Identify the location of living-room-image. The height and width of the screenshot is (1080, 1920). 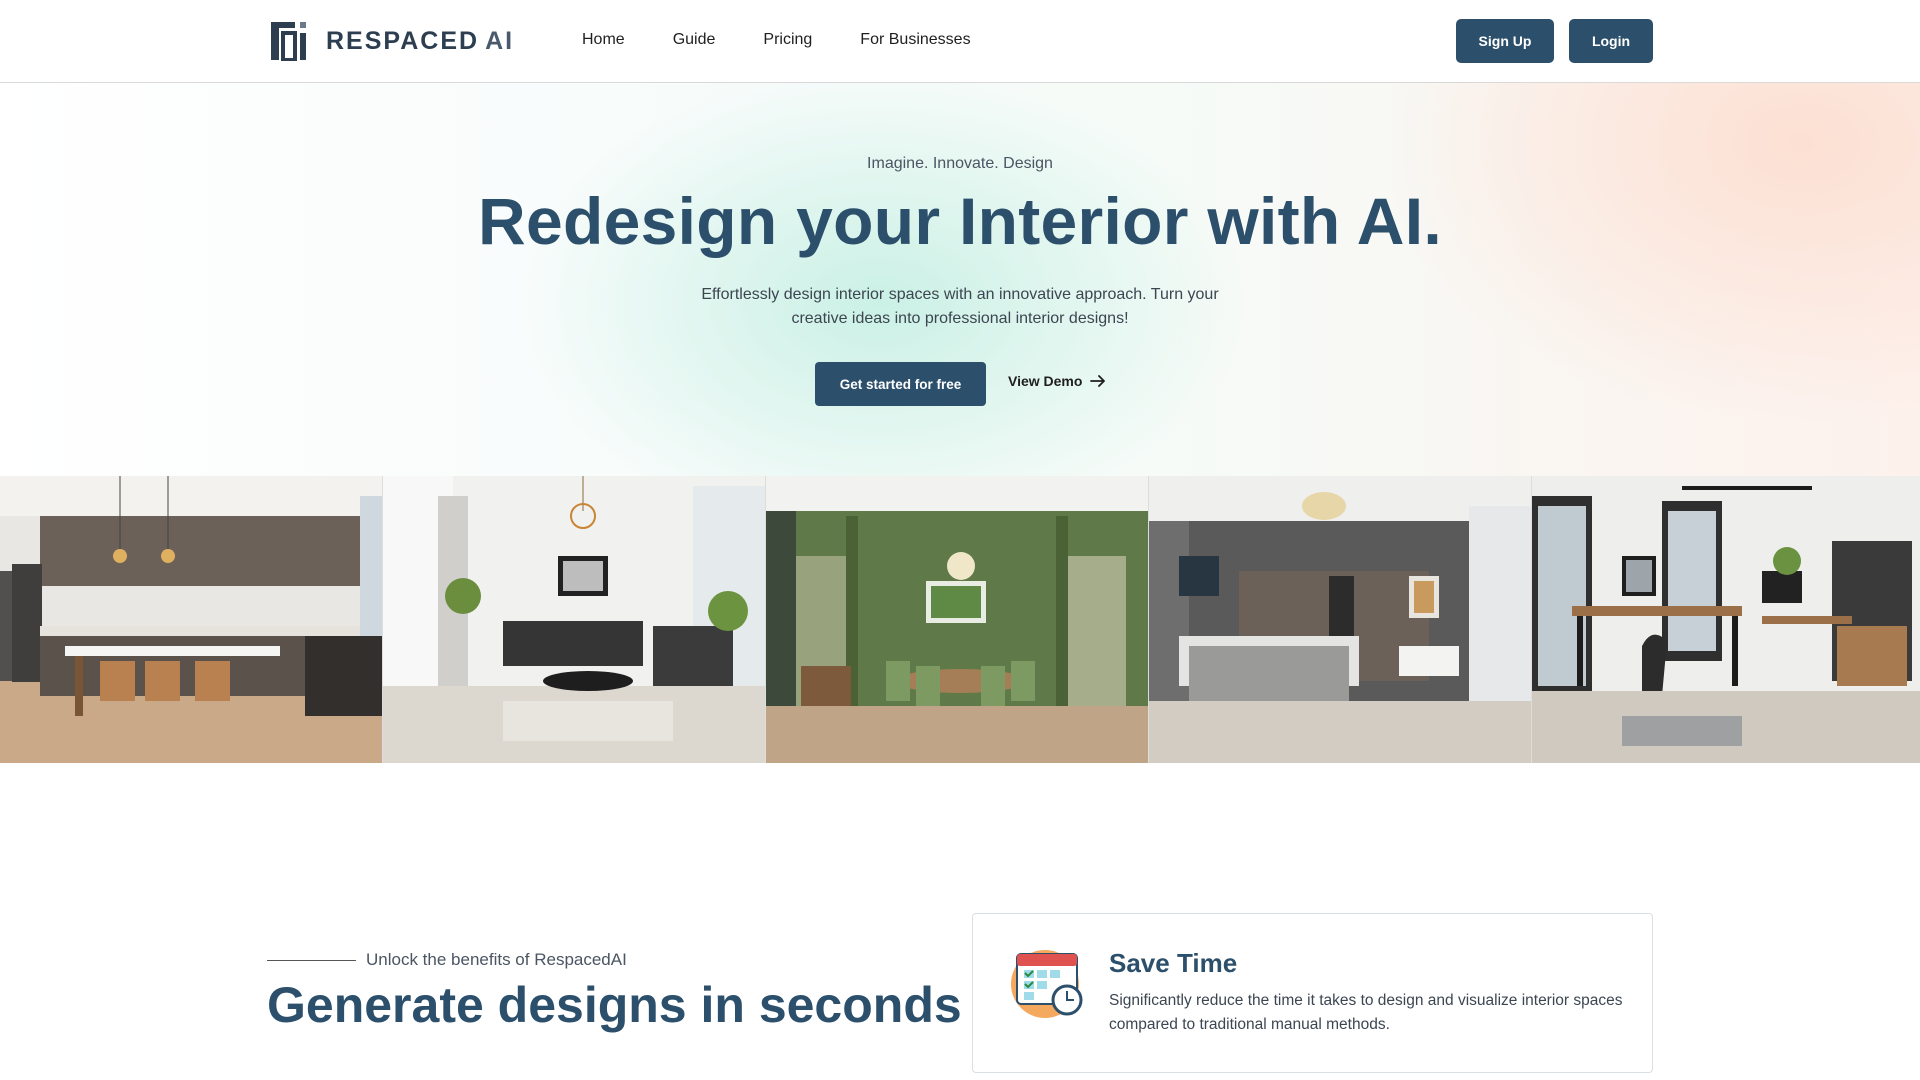
(574, 619).